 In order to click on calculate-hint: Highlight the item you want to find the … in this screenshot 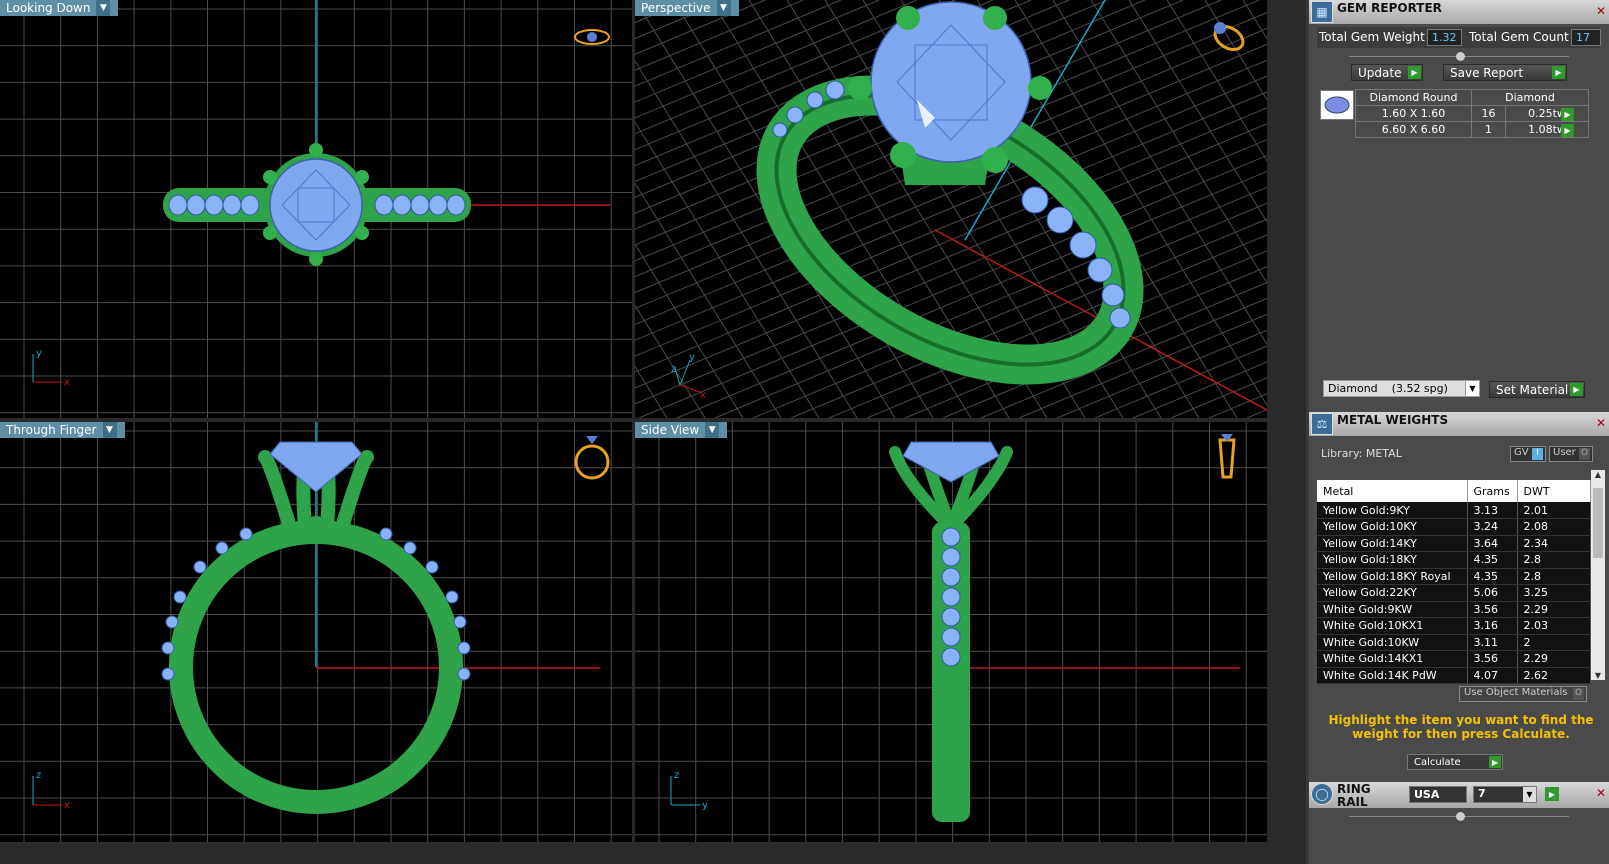, I will do `click(1461, 727)`.